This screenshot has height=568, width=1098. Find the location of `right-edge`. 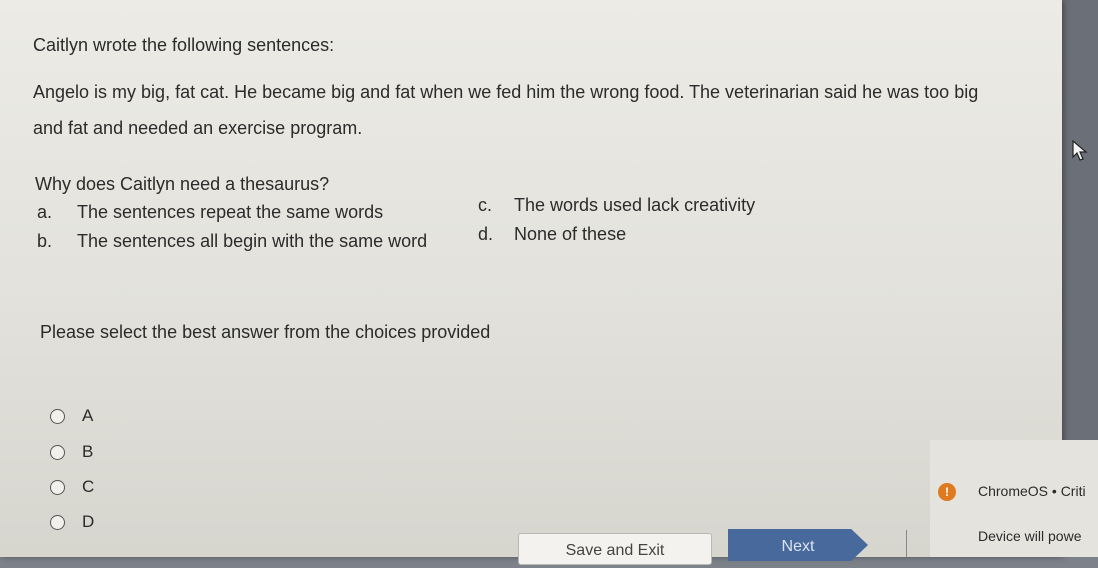

right-edge is located at coordinates (1080, 220).